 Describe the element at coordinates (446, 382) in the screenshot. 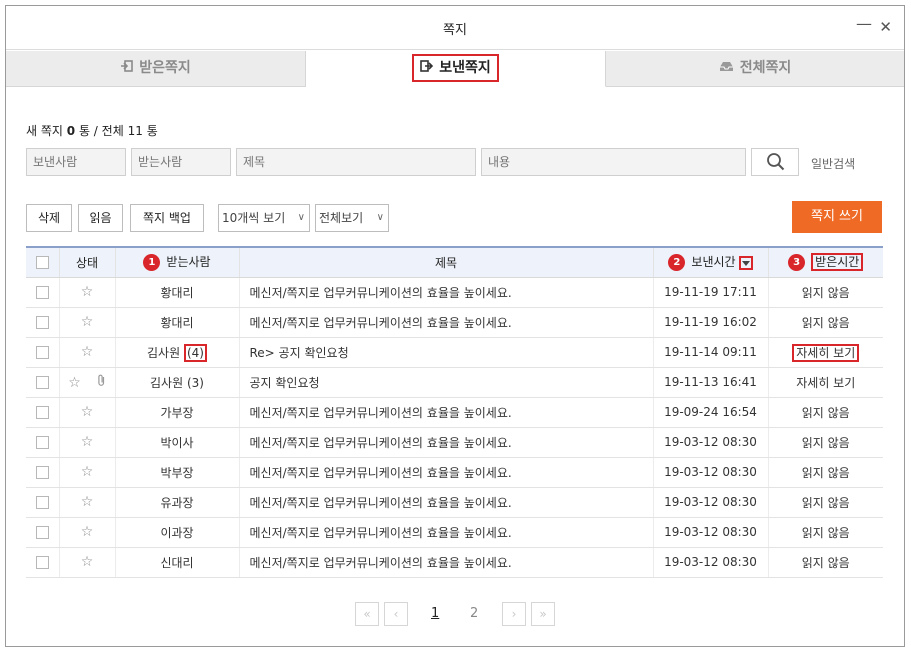

I see `row-subject: 공지 확인요청` at that location.